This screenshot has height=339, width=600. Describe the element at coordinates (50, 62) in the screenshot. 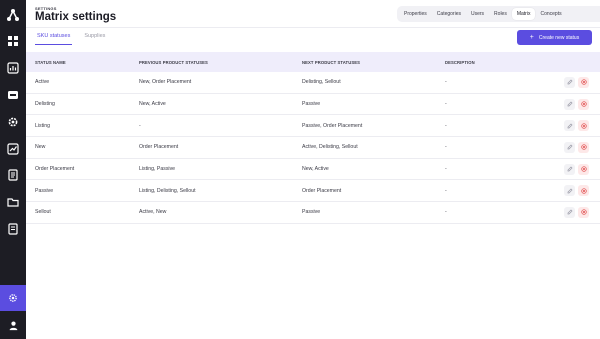

I see `column-header-status-name: STATUS NAME` at that location.